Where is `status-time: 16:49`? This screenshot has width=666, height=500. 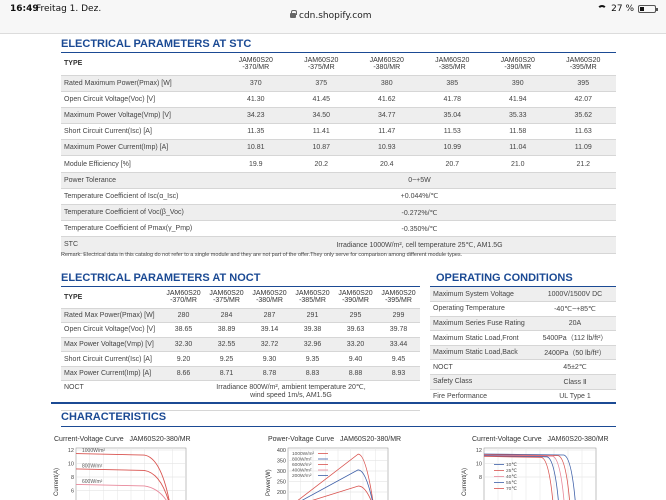 status-time: 16:49 is located at coordinates (24, 9).